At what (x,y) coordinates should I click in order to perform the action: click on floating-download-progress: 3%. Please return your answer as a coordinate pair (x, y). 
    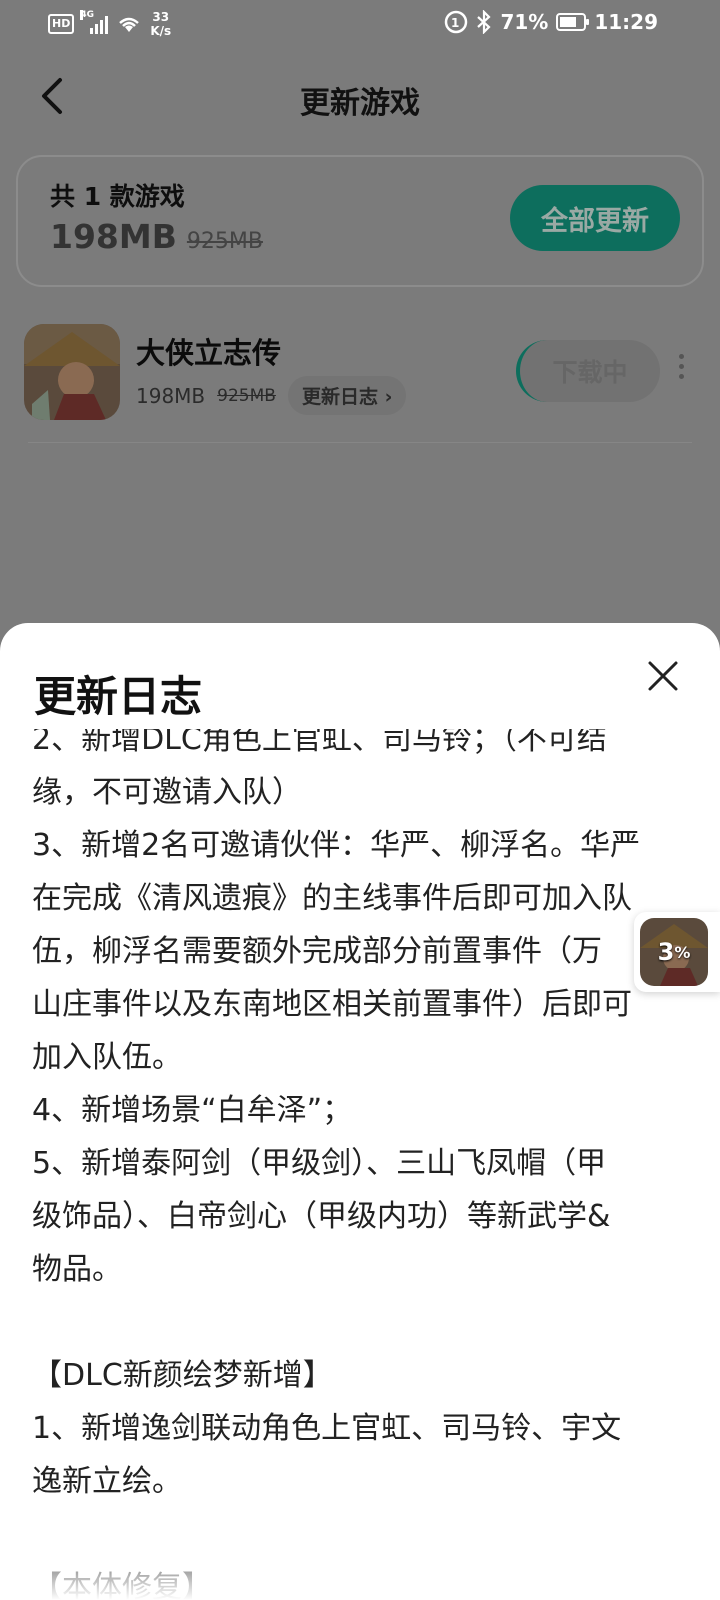
    Looking at the image, I should click on (677, 952).